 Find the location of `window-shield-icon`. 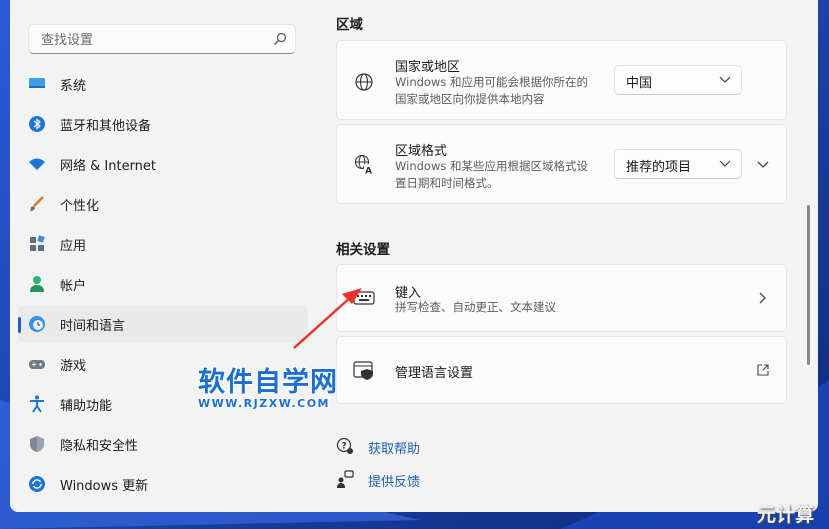

window-shield-icon is located at coordinates (363, 370).